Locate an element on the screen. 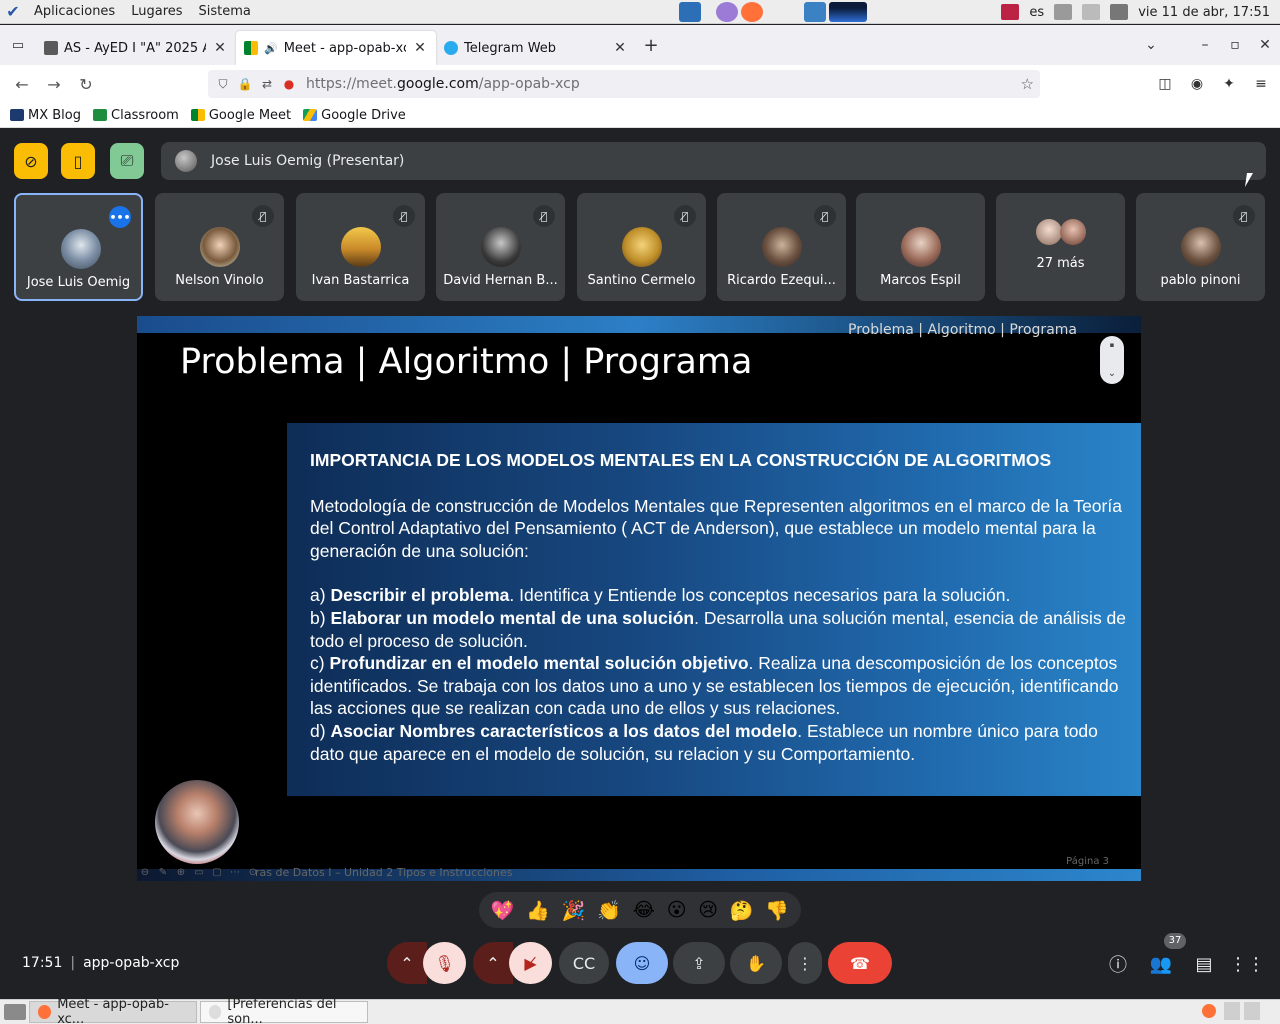 The height and width of the screenshot is (1024, 1280). end-call-button: ☎ is located at coordinates (860, 963).